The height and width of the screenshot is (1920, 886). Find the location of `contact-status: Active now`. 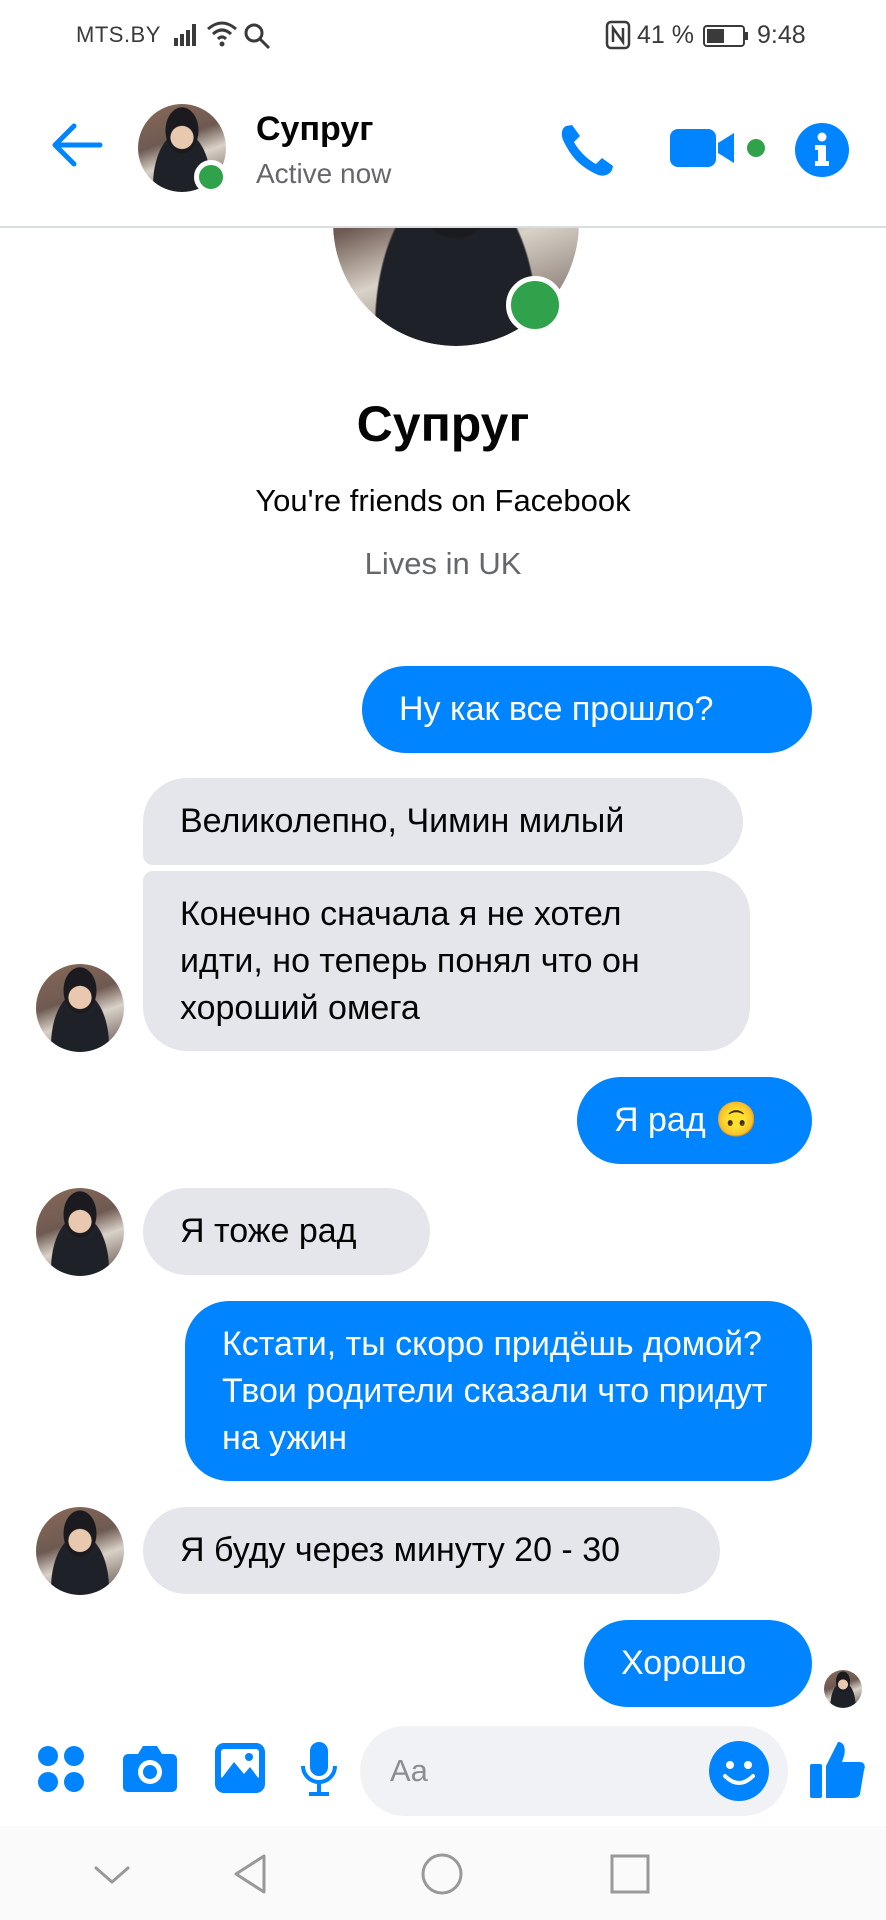

contact-status: Active now is located at coordinates (324, 173).